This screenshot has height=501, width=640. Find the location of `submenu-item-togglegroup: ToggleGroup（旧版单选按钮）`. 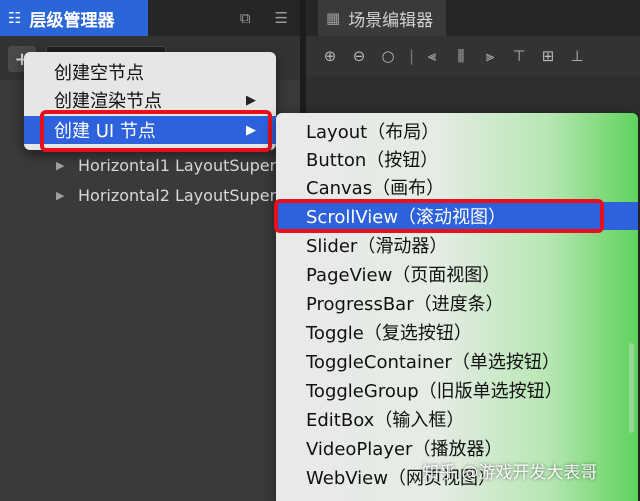

submenu-item-togglegroup: ToggleGroup（旧版单选按钮） is located at coordinates (457, 390).